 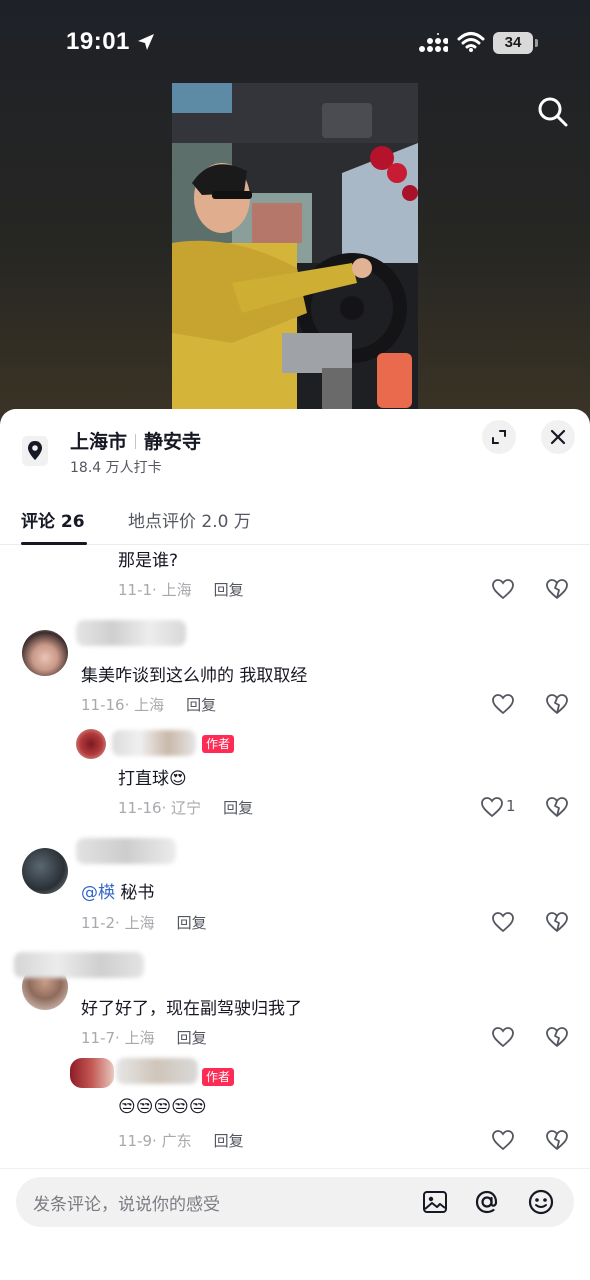 What do you see at coordinates (295, 522) in the screenshot?
I see `tab-bar: 评论 26 地点评价 2.0 万` at bounding box center [295, 522].